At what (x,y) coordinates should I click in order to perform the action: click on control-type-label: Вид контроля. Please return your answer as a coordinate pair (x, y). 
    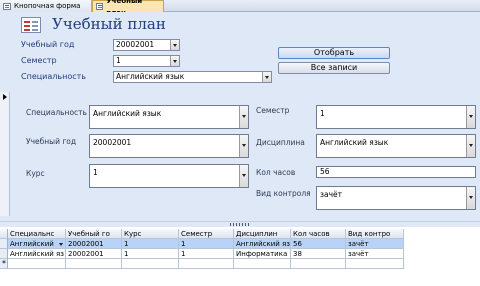
    Looking at the image, I should click on (283, 193).